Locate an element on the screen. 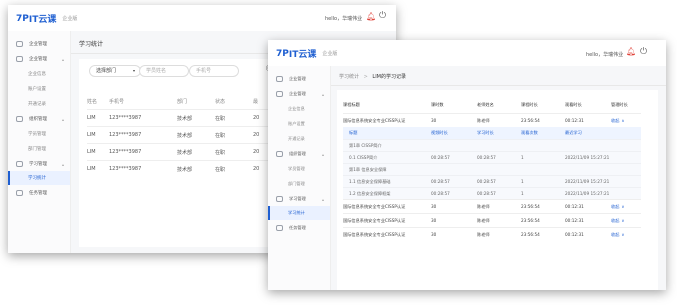  sub-header-row: 标题 视频时长 学习时长 观看次数 最近学习 is located at coordinates (492, 133).